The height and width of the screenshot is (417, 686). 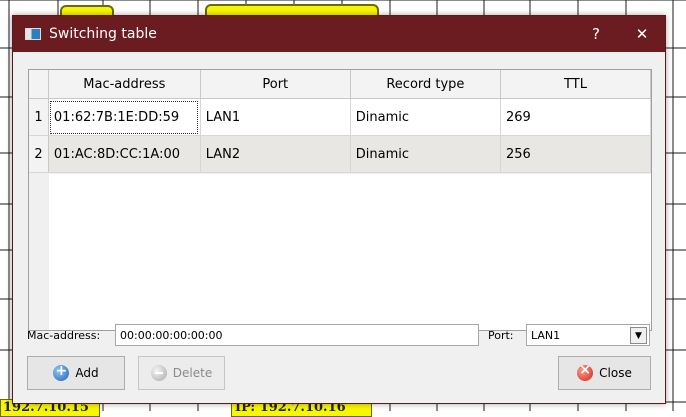 I want to click on port-select-value: LAN1, so click(x=546, y=335).